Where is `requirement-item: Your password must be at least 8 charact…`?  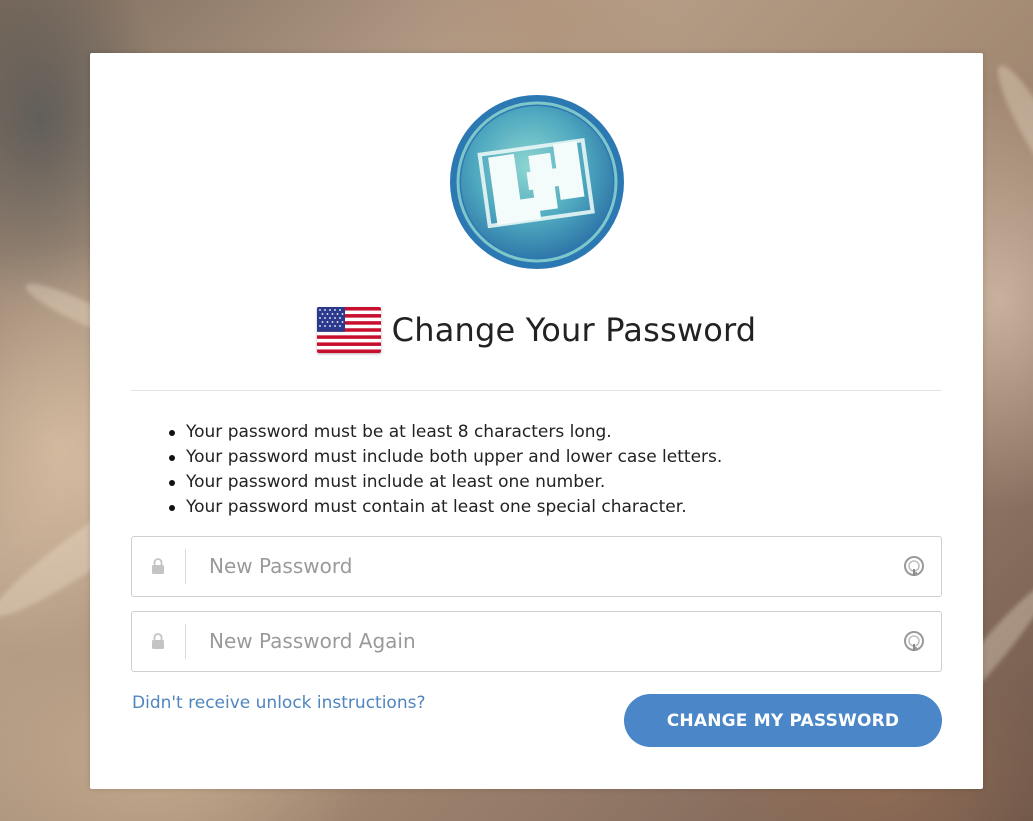
requirement-item: Your password must be at least 8 charact… is located at coordinates (445, 432).